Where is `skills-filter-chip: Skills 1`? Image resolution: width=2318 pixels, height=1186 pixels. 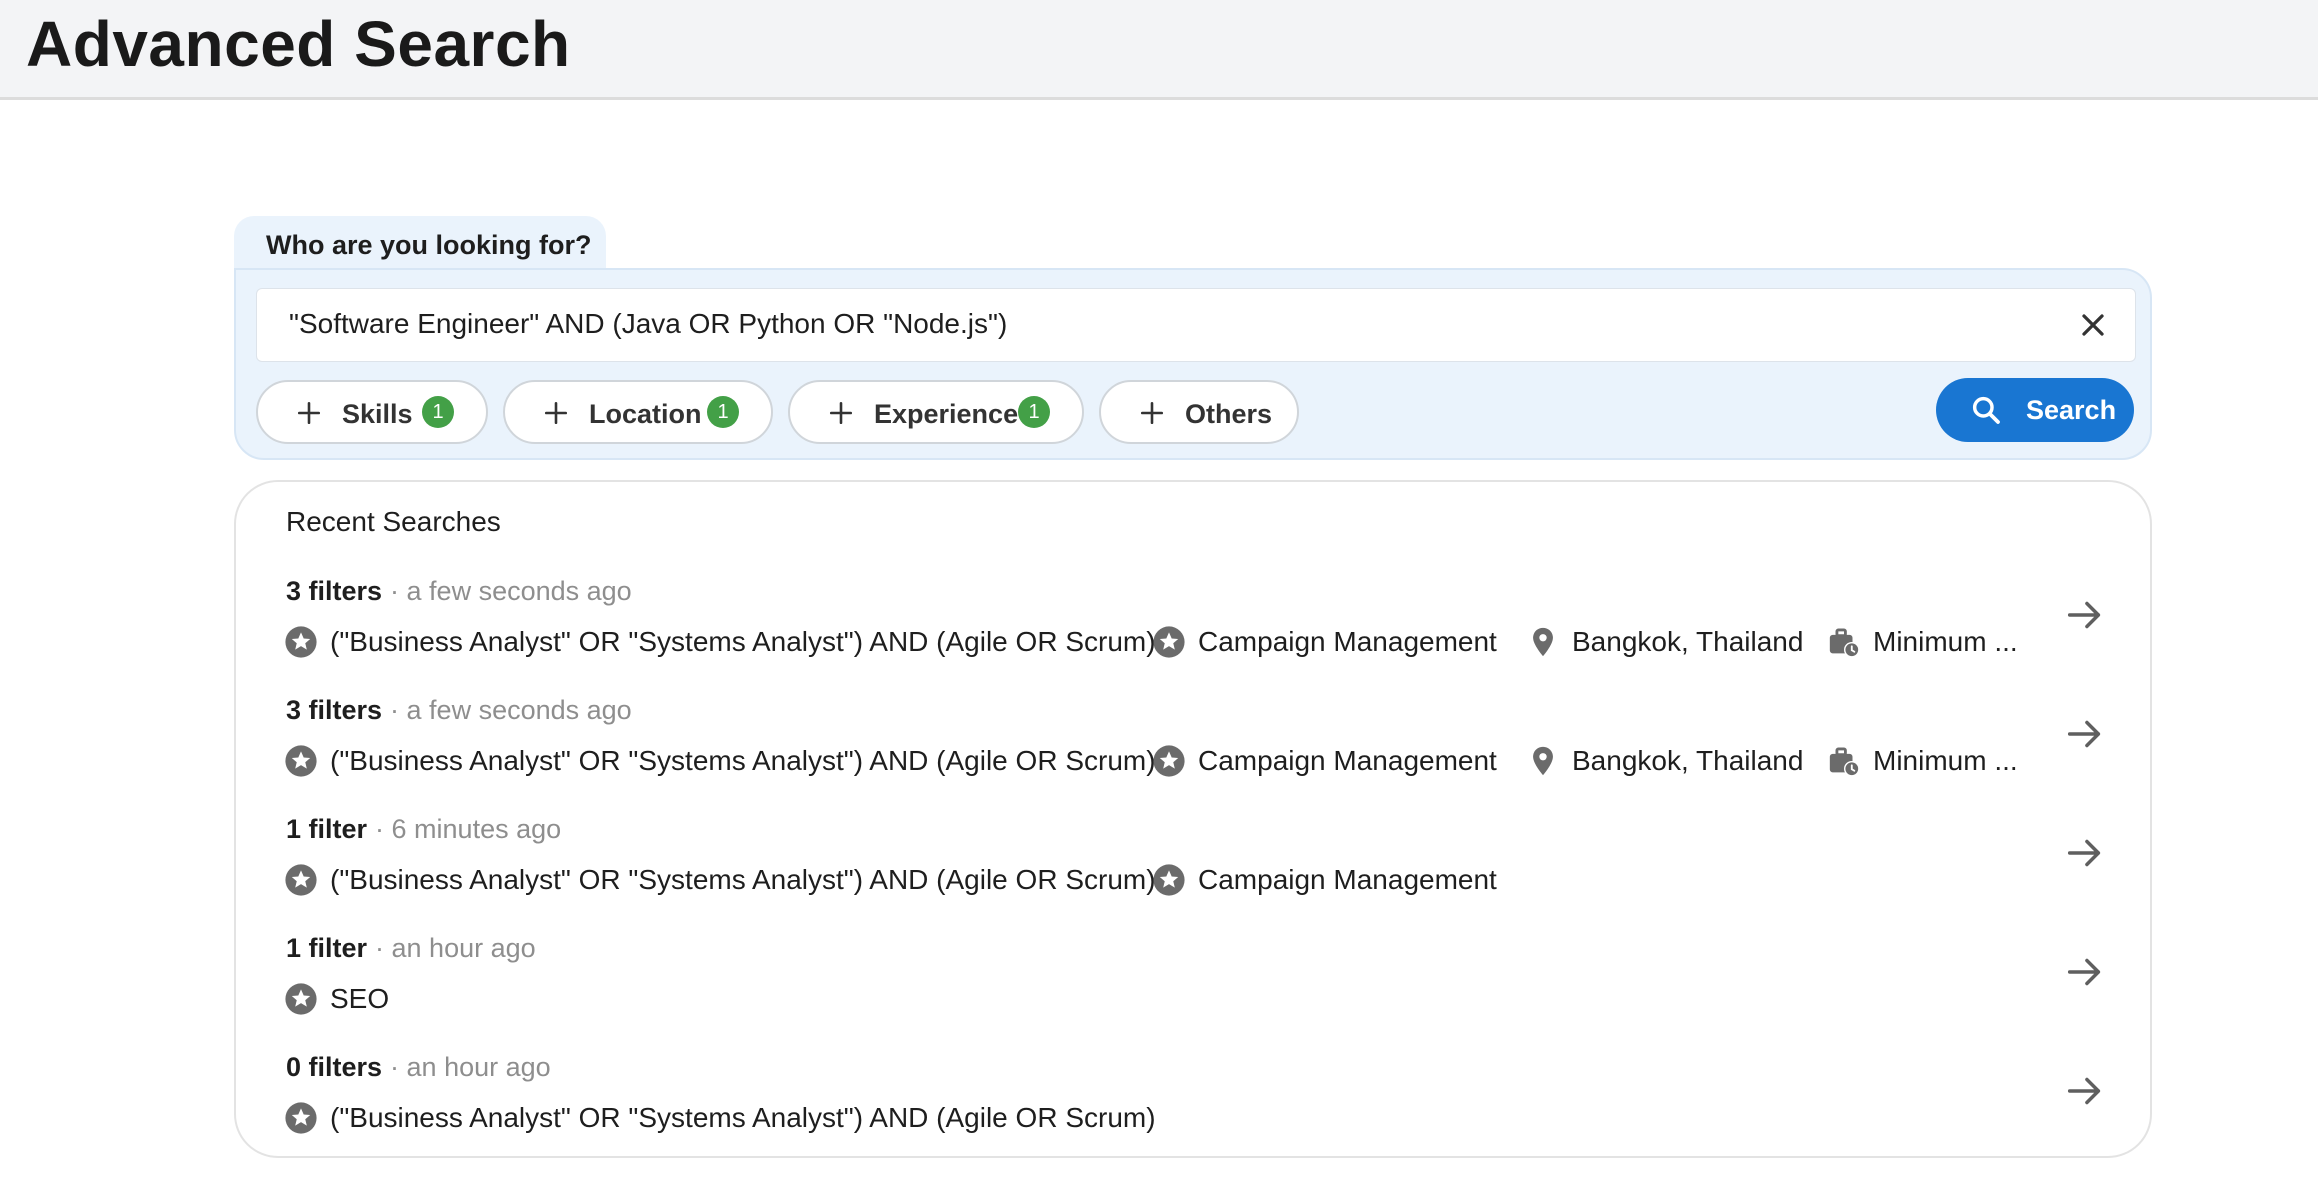
skills-filter-chip: Skills 1 is located at coordinates (372, 412).